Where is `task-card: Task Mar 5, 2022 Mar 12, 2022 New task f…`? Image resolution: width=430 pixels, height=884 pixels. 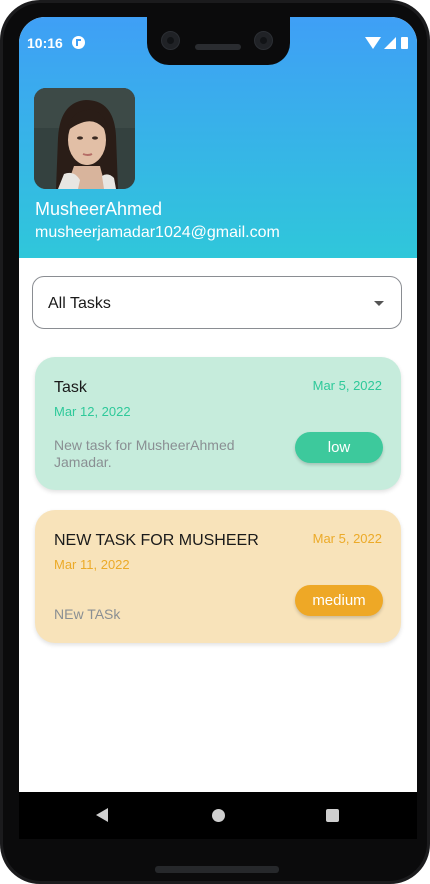 task-card: Task Mar 5, 2022 Mar 12, 2022 New task f… is located at coordinates (218, 423).